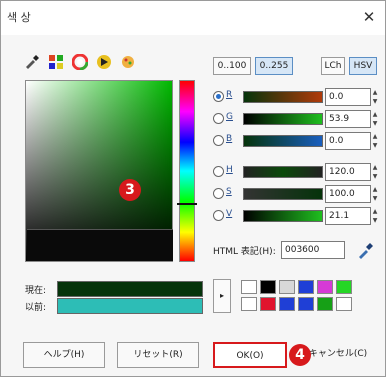 This screenshot has width=386, height=377. I want to click on range-0-255-button: 0..255, so click(274, 66).